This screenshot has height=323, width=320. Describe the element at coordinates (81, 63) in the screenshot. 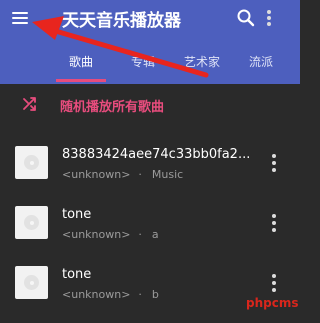

I see `tab-songs: 歌曲` at that location.